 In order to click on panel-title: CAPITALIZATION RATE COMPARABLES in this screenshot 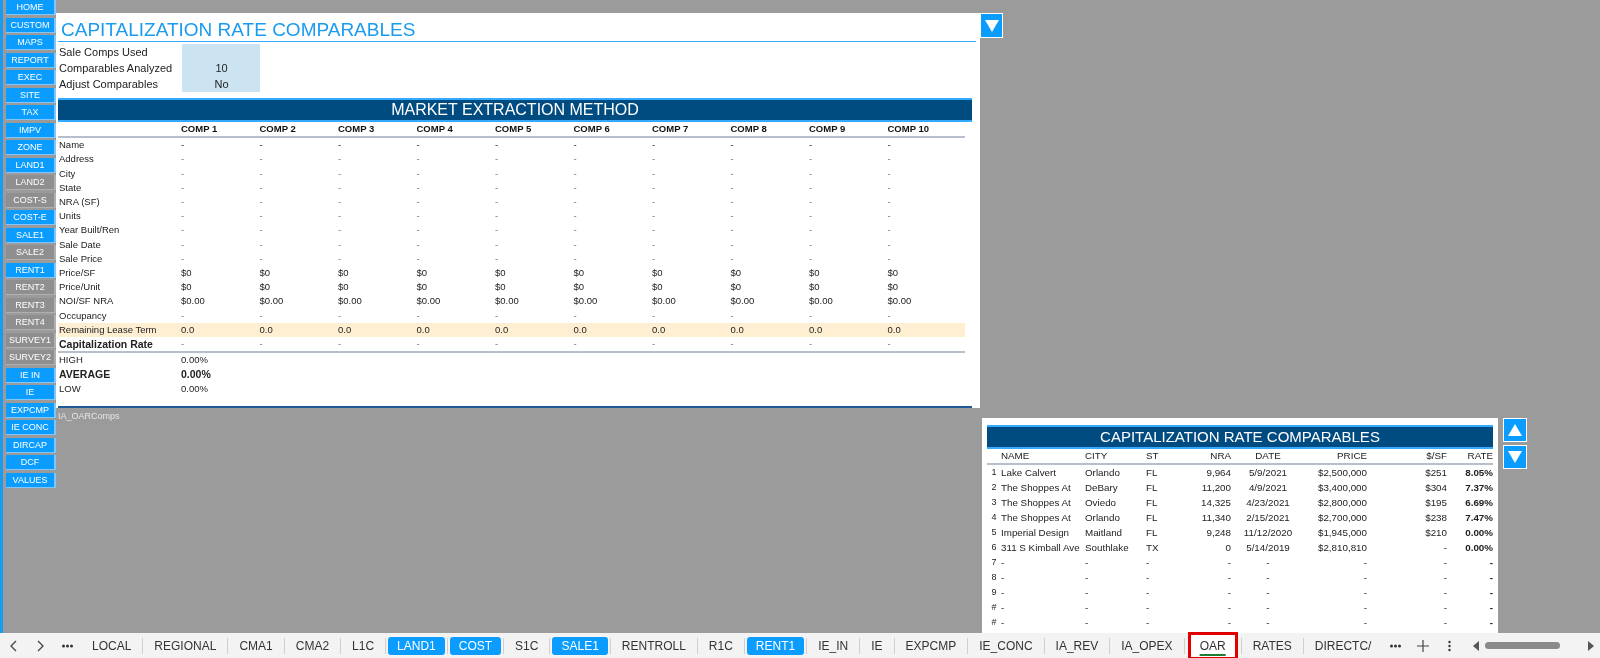, I will do `click(517, 30)`.